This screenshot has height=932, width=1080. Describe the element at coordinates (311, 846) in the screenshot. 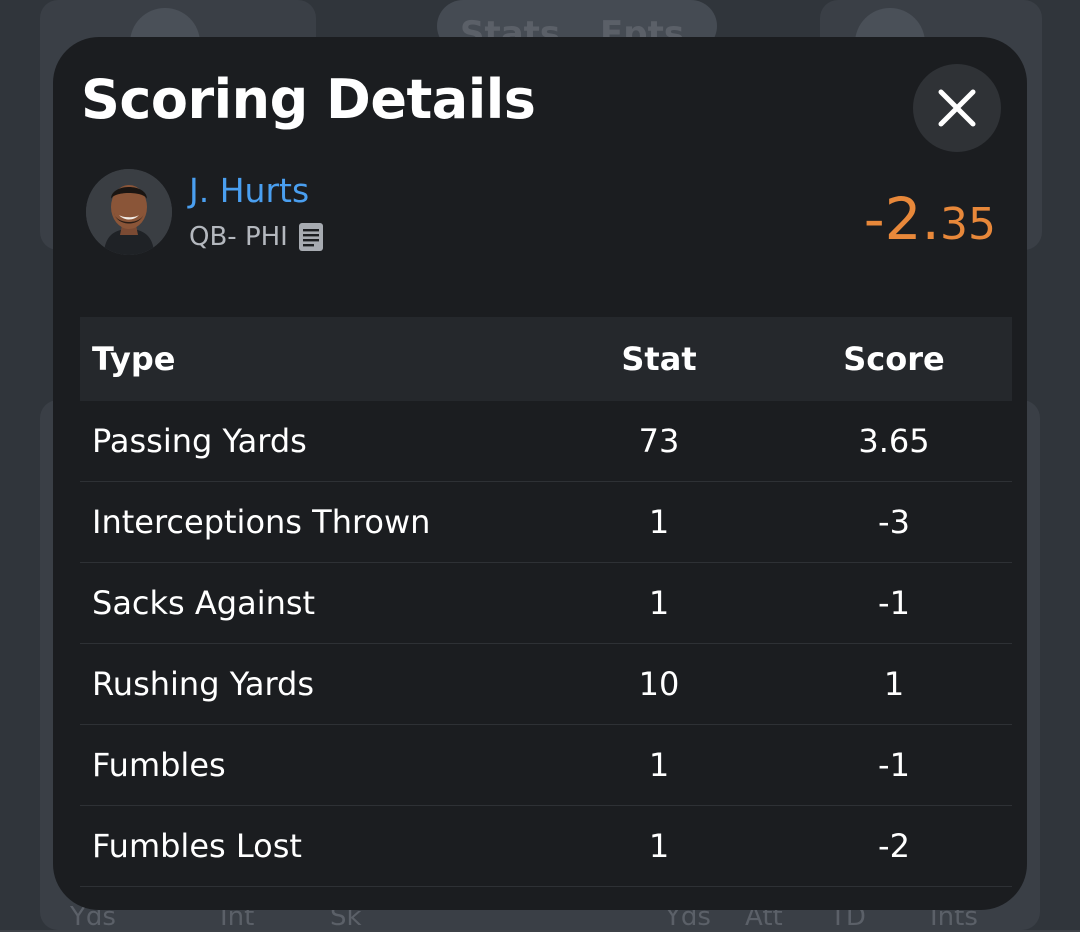

I see `row-type: Fumbles Lost` at that location.